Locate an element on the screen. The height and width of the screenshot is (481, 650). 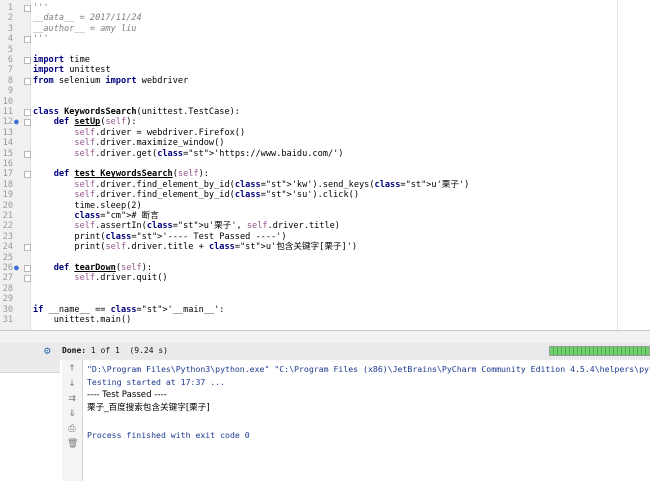
line-number: 13 is located at coordinates (7, 132).